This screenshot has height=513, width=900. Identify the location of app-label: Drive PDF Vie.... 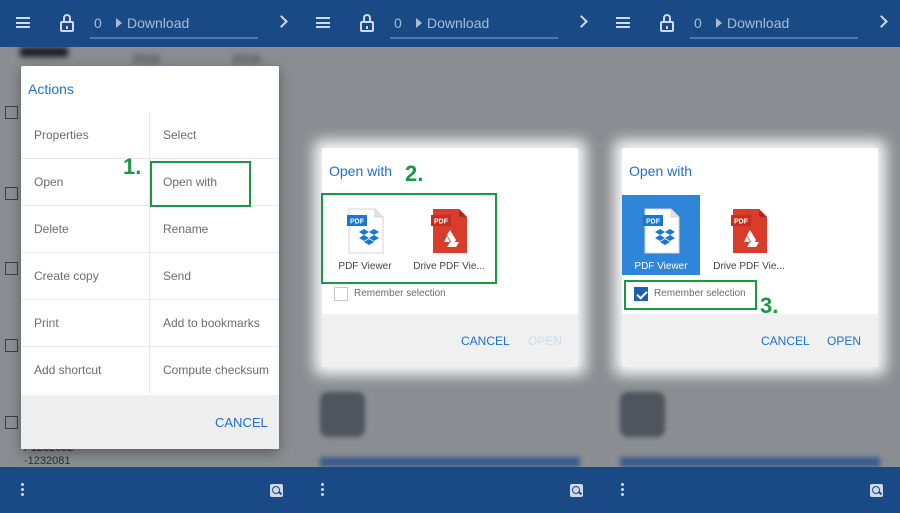
(749, 266).